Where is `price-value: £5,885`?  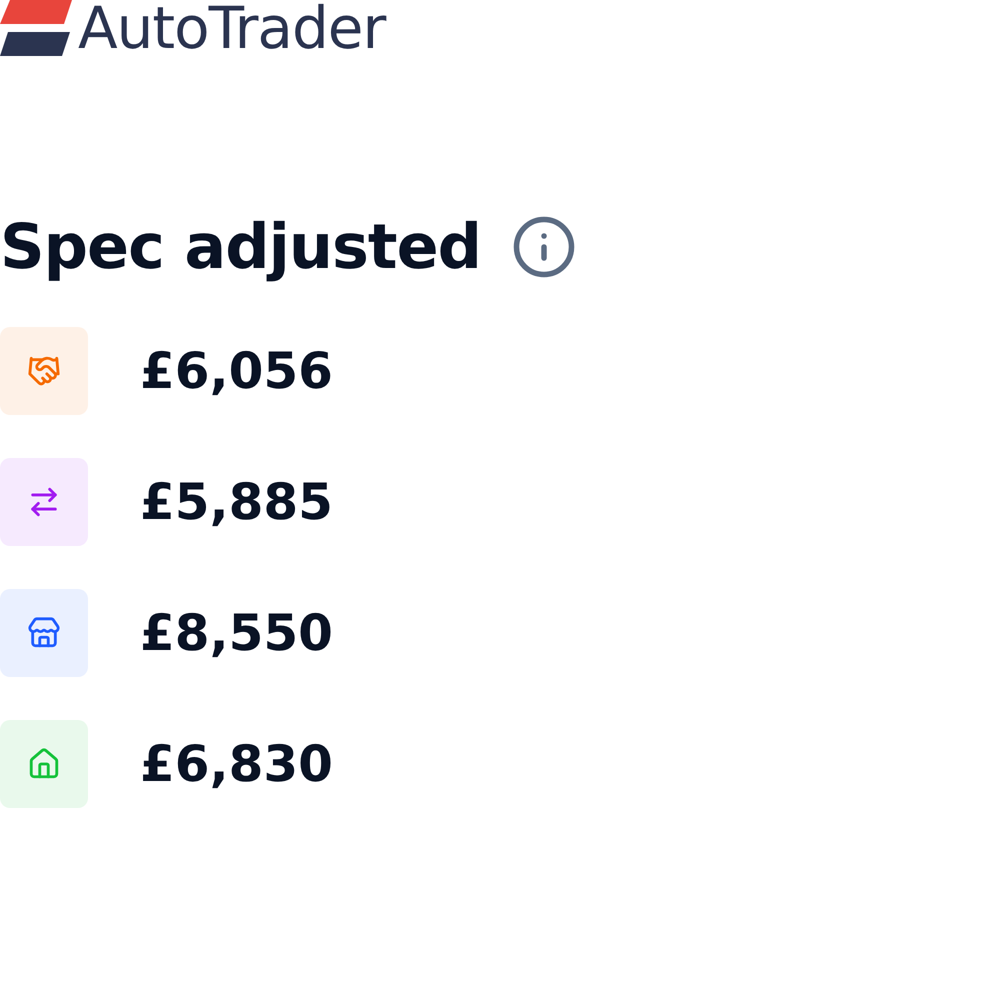
price-value: £5,885 is located at coordinates (236, 502).